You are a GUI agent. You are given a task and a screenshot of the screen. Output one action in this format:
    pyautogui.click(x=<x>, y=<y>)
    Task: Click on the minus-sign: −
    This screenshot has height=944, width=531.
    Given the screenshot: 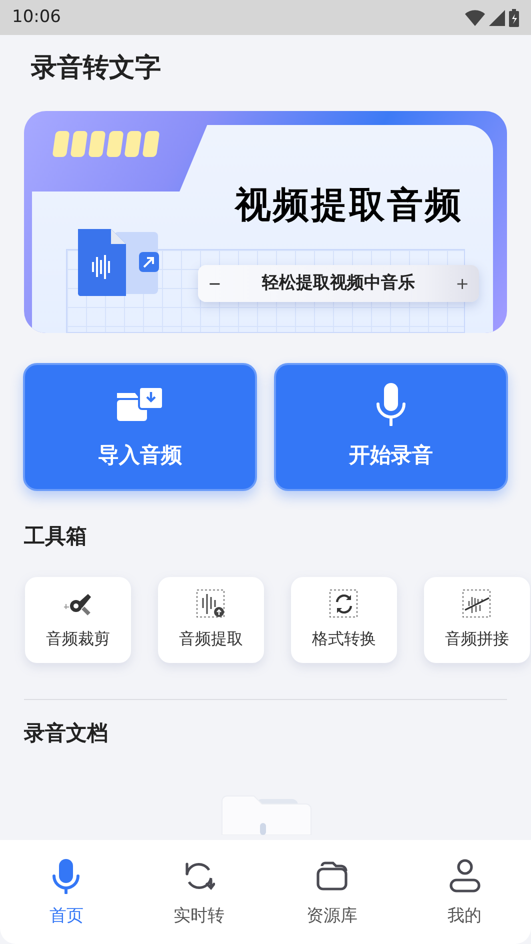 What is the action you would take?
    pyautogui.click(x=215, y=283)
    